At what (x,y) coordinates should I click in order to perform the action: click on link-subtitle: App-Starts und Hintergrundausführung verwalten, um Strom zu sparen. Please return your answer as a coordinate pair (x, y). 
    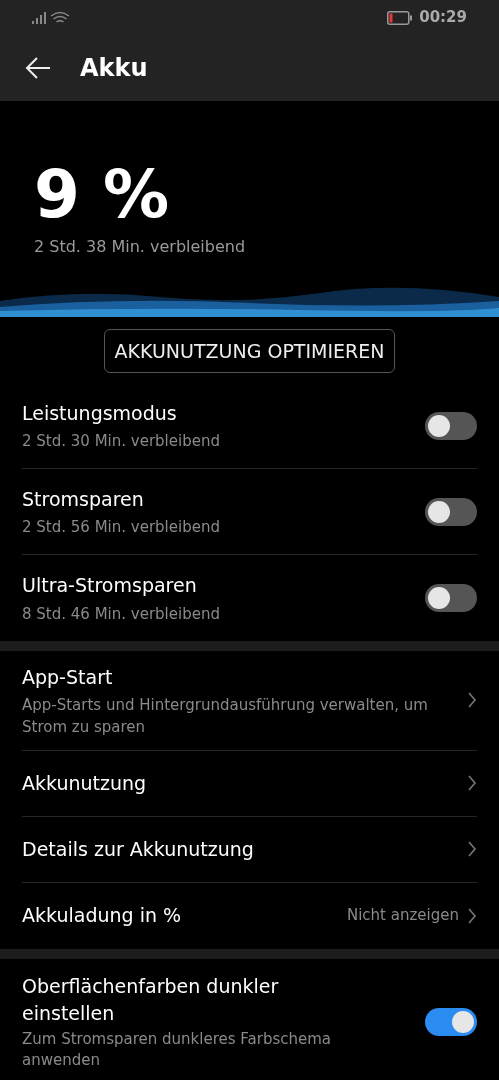
    Looking at the image, I should click on (225, 716).